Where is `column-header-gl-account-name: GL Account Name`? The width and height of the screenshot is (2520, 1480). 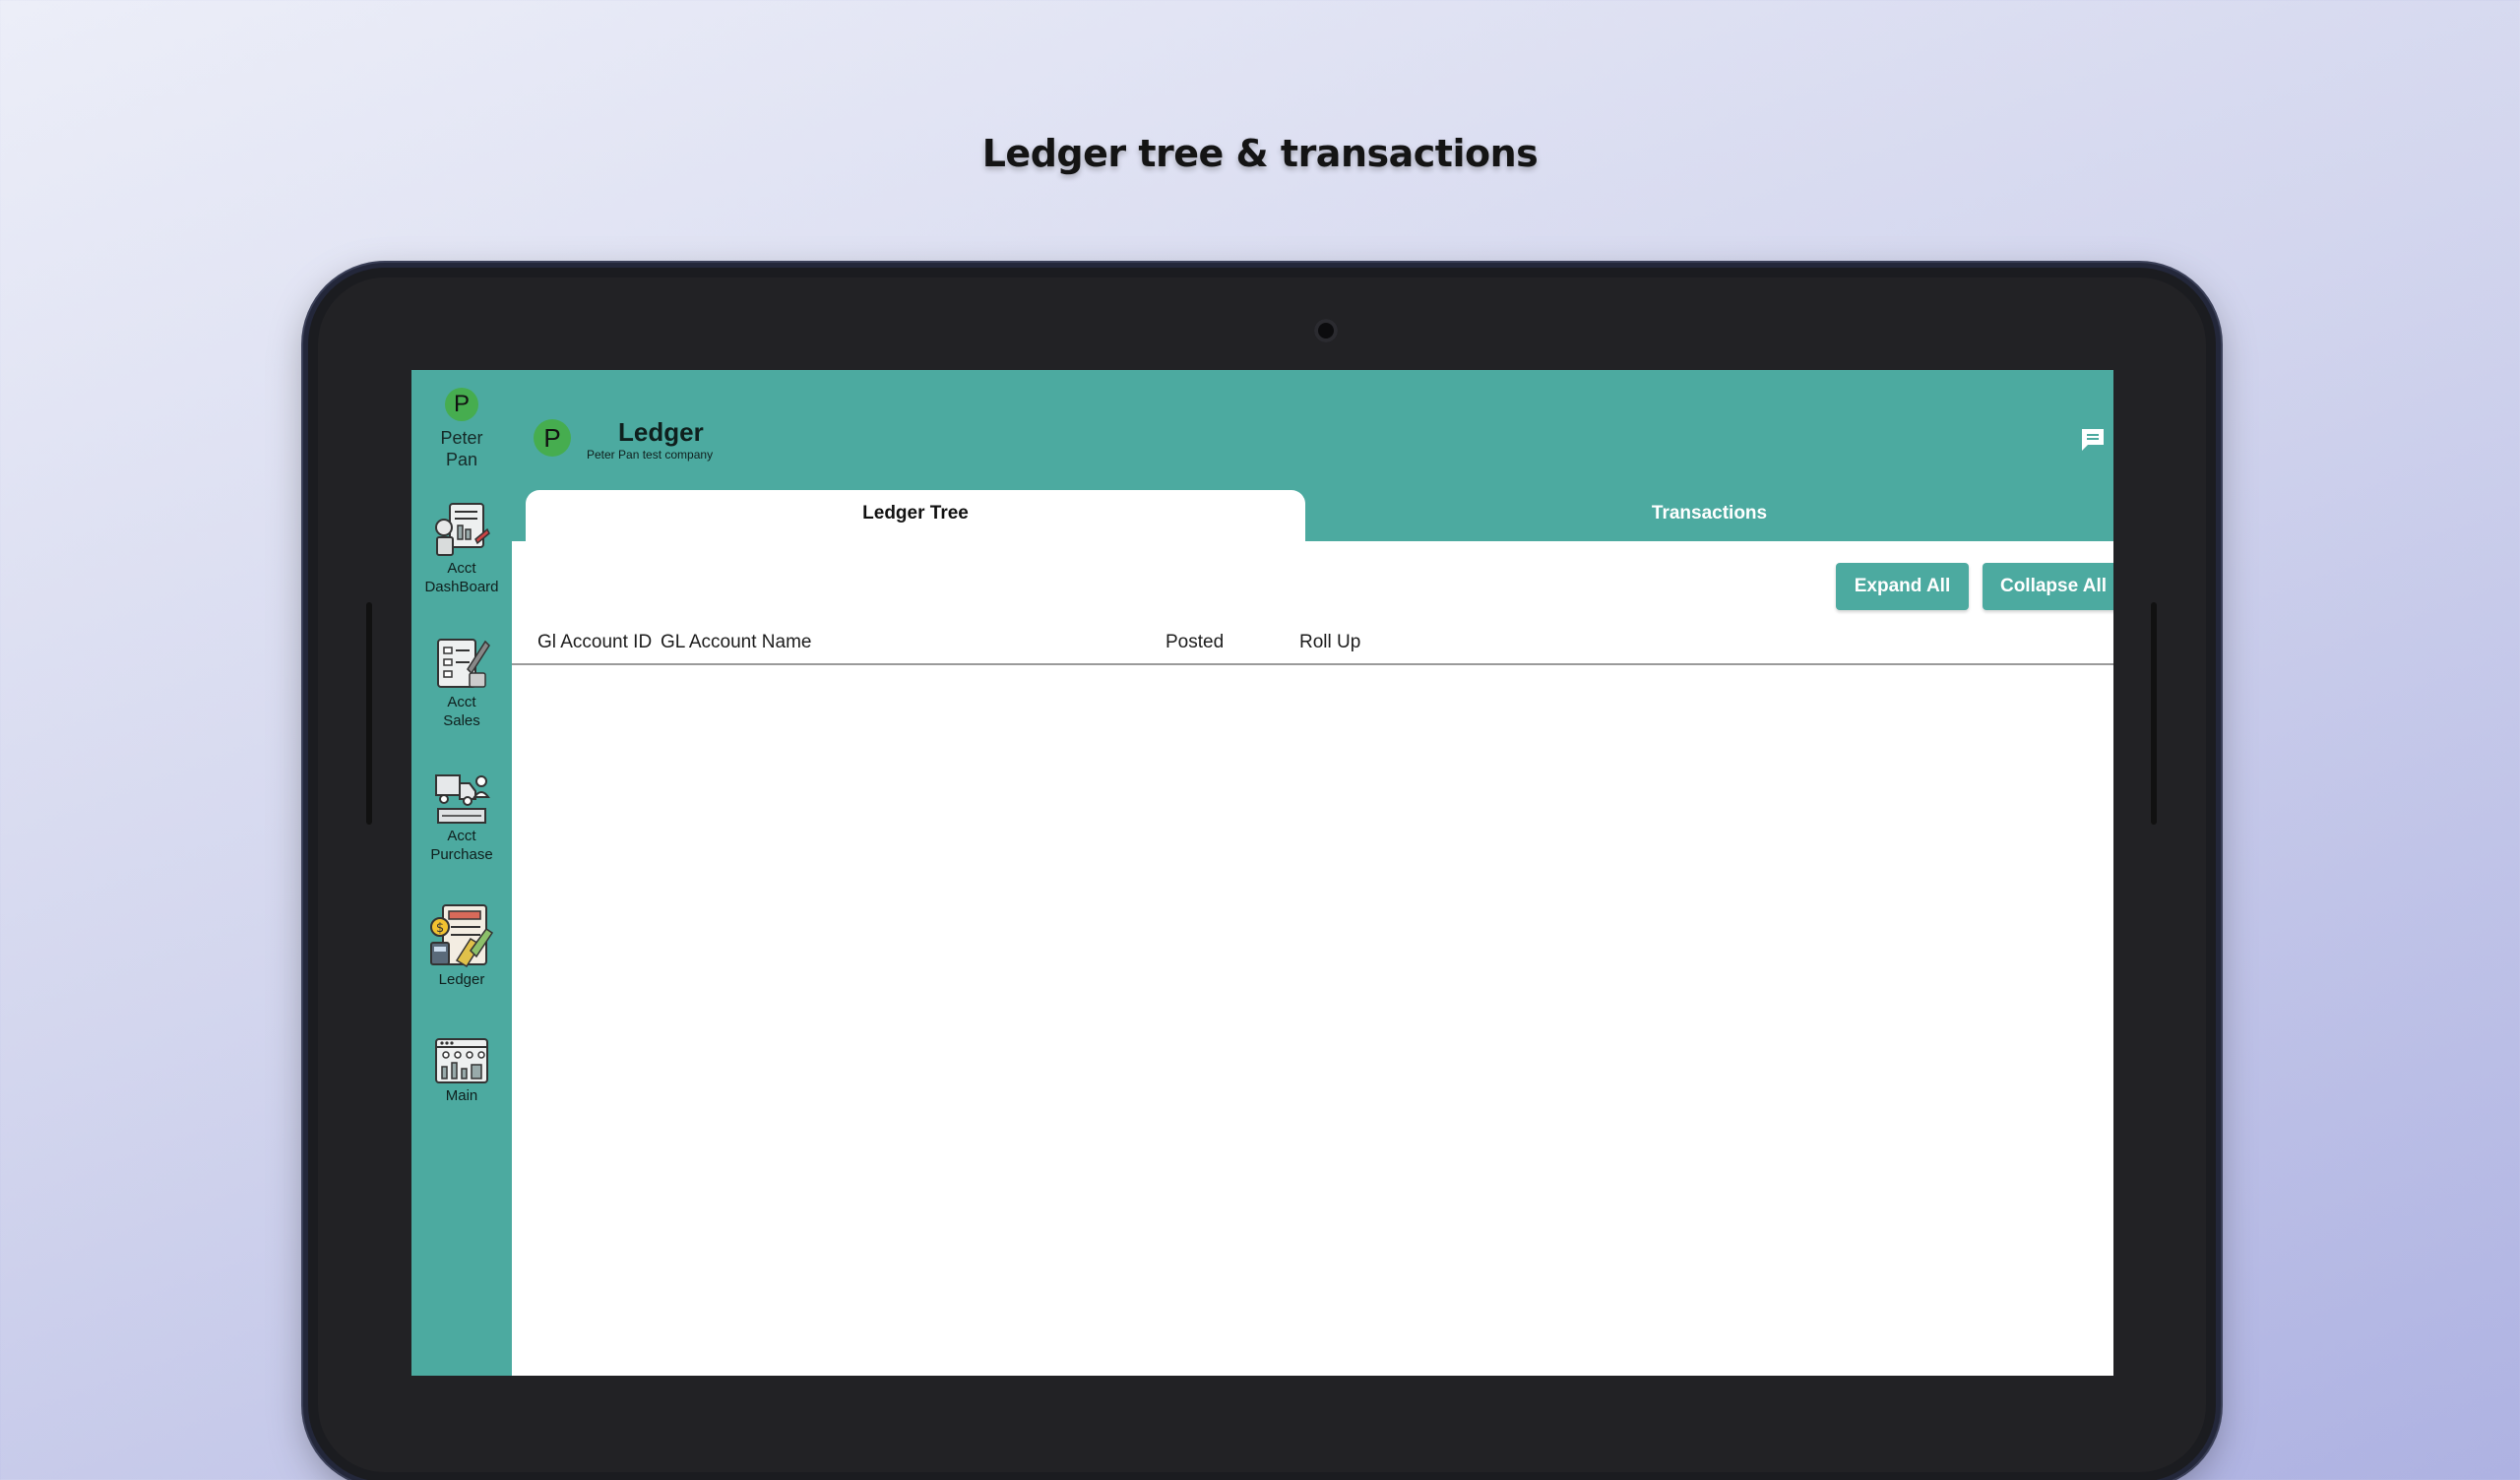 column-header-gl-account-name: GL Account Name is located at coordinates (736, 642).